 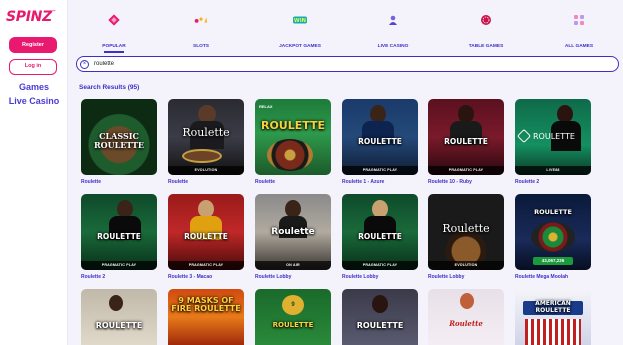 I want to click on game-name: Roulette 1 - Azure, so click(x=363, y=182).